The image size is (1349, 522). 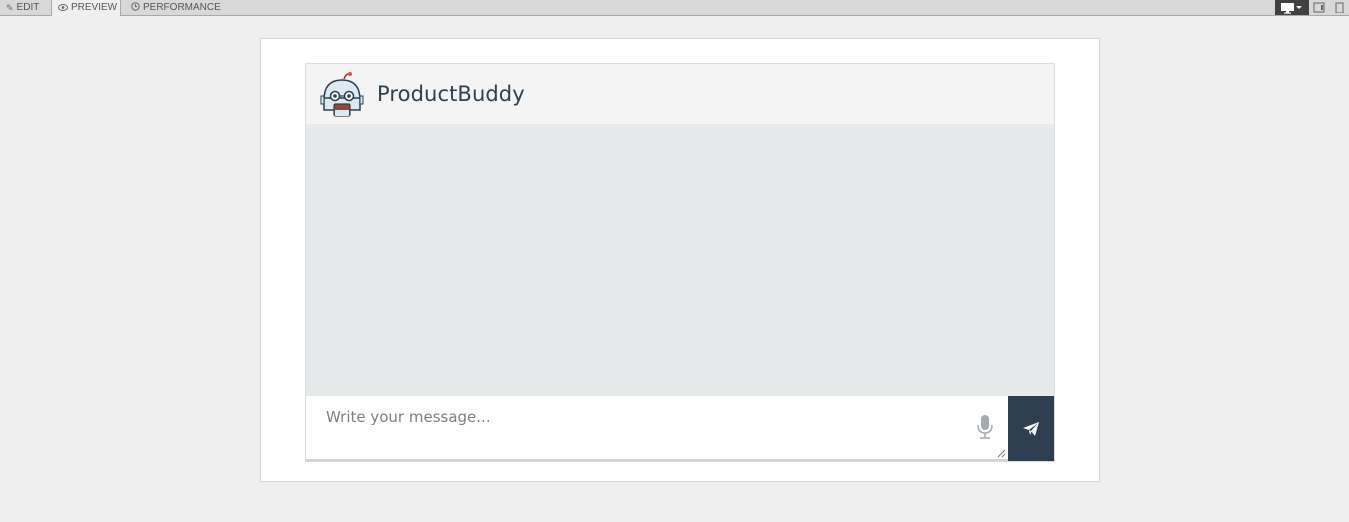 I want to click on tab-edit-label: EDIT, so click(x=28, y=7).